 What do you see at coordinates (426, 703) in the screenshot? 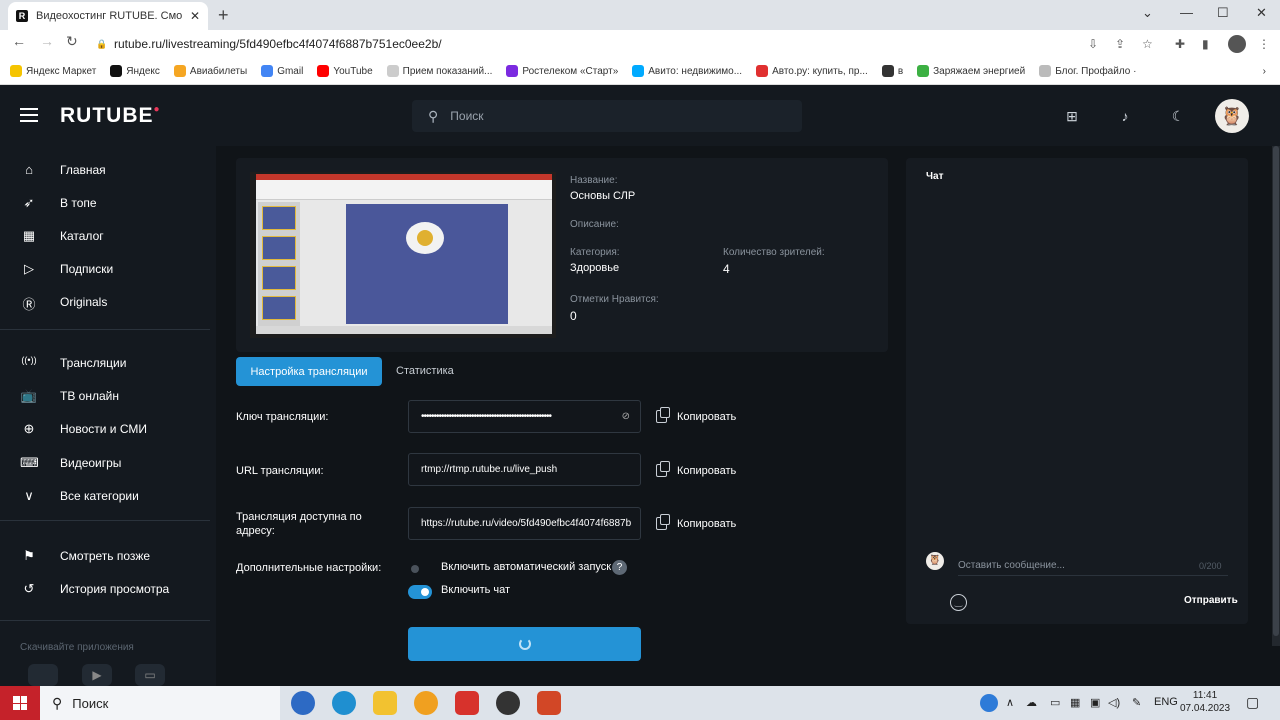
I see `yandex-app-icon` at bounding box center [426, 703].